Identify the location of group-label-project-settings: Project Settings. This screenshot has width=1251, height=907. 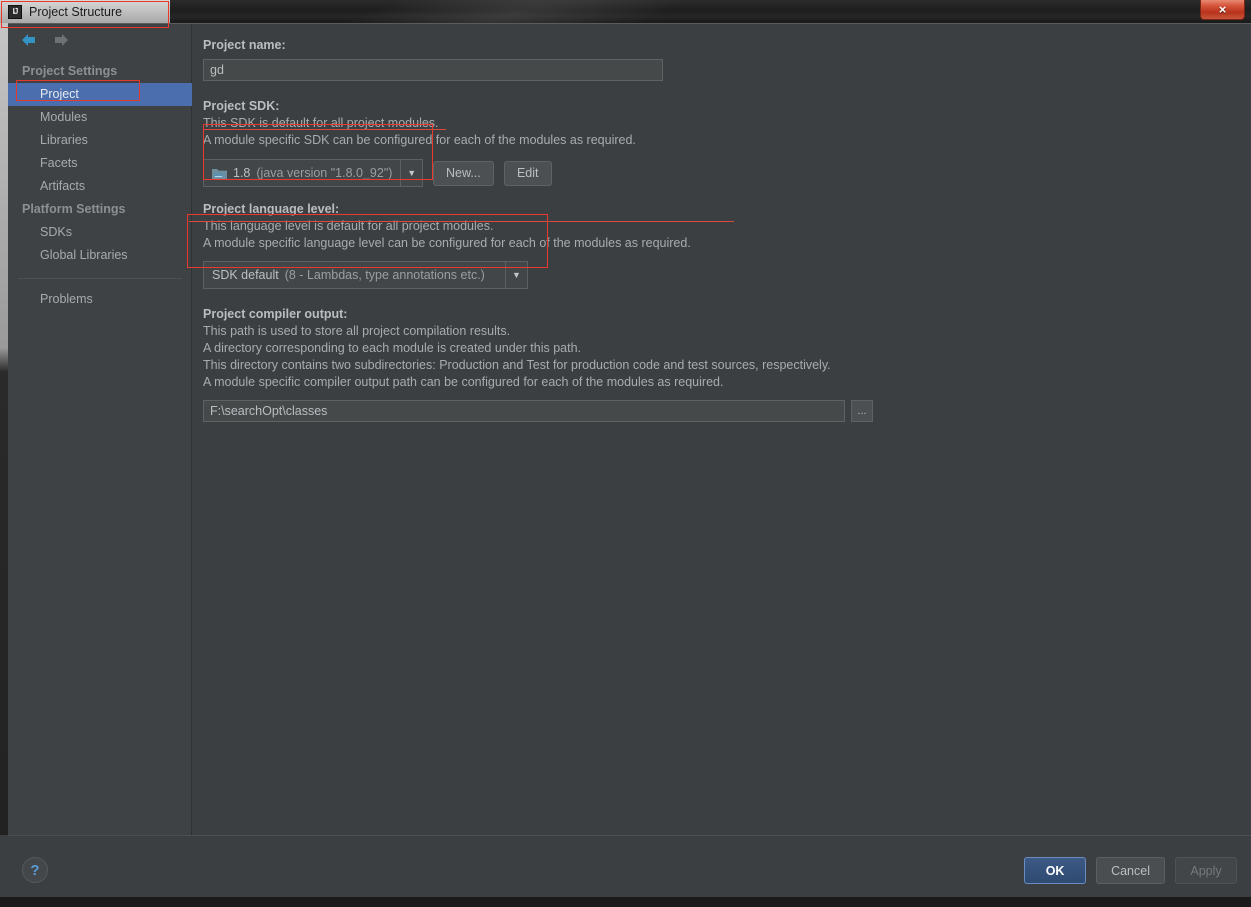
(70, 71).